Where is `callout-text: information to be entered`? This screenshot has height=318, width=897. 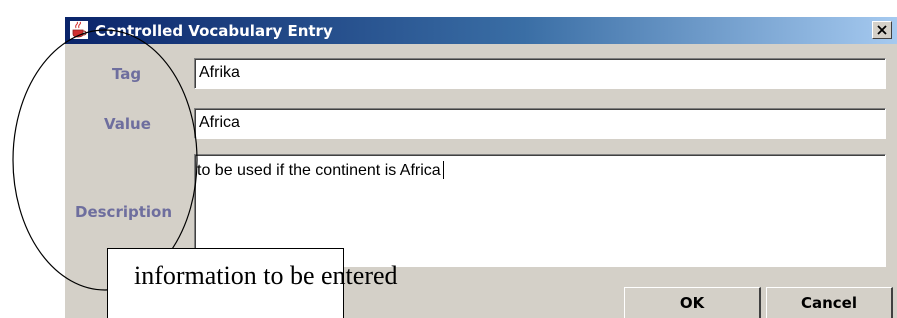 callout-text: information to be entered is located at coordinates (266, 275).